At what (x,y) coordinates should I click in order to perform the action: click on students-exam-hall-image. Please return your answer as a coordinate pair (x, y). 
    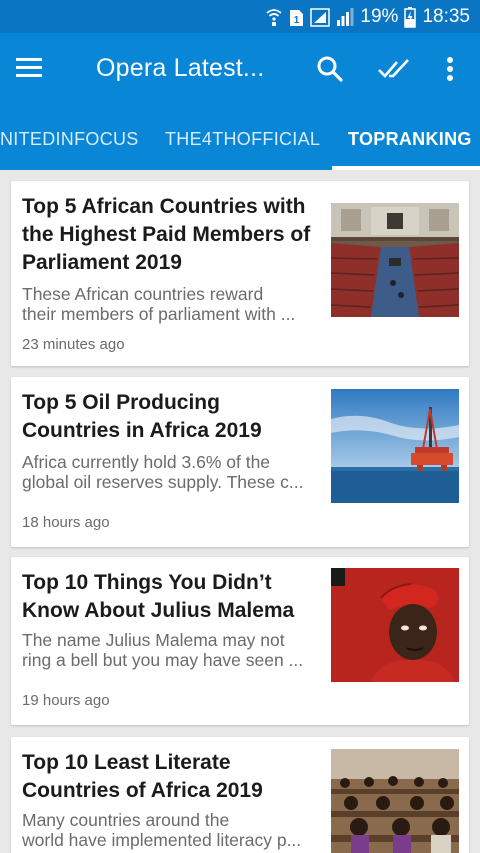
    Looking at the image, I should click on (395, 801).